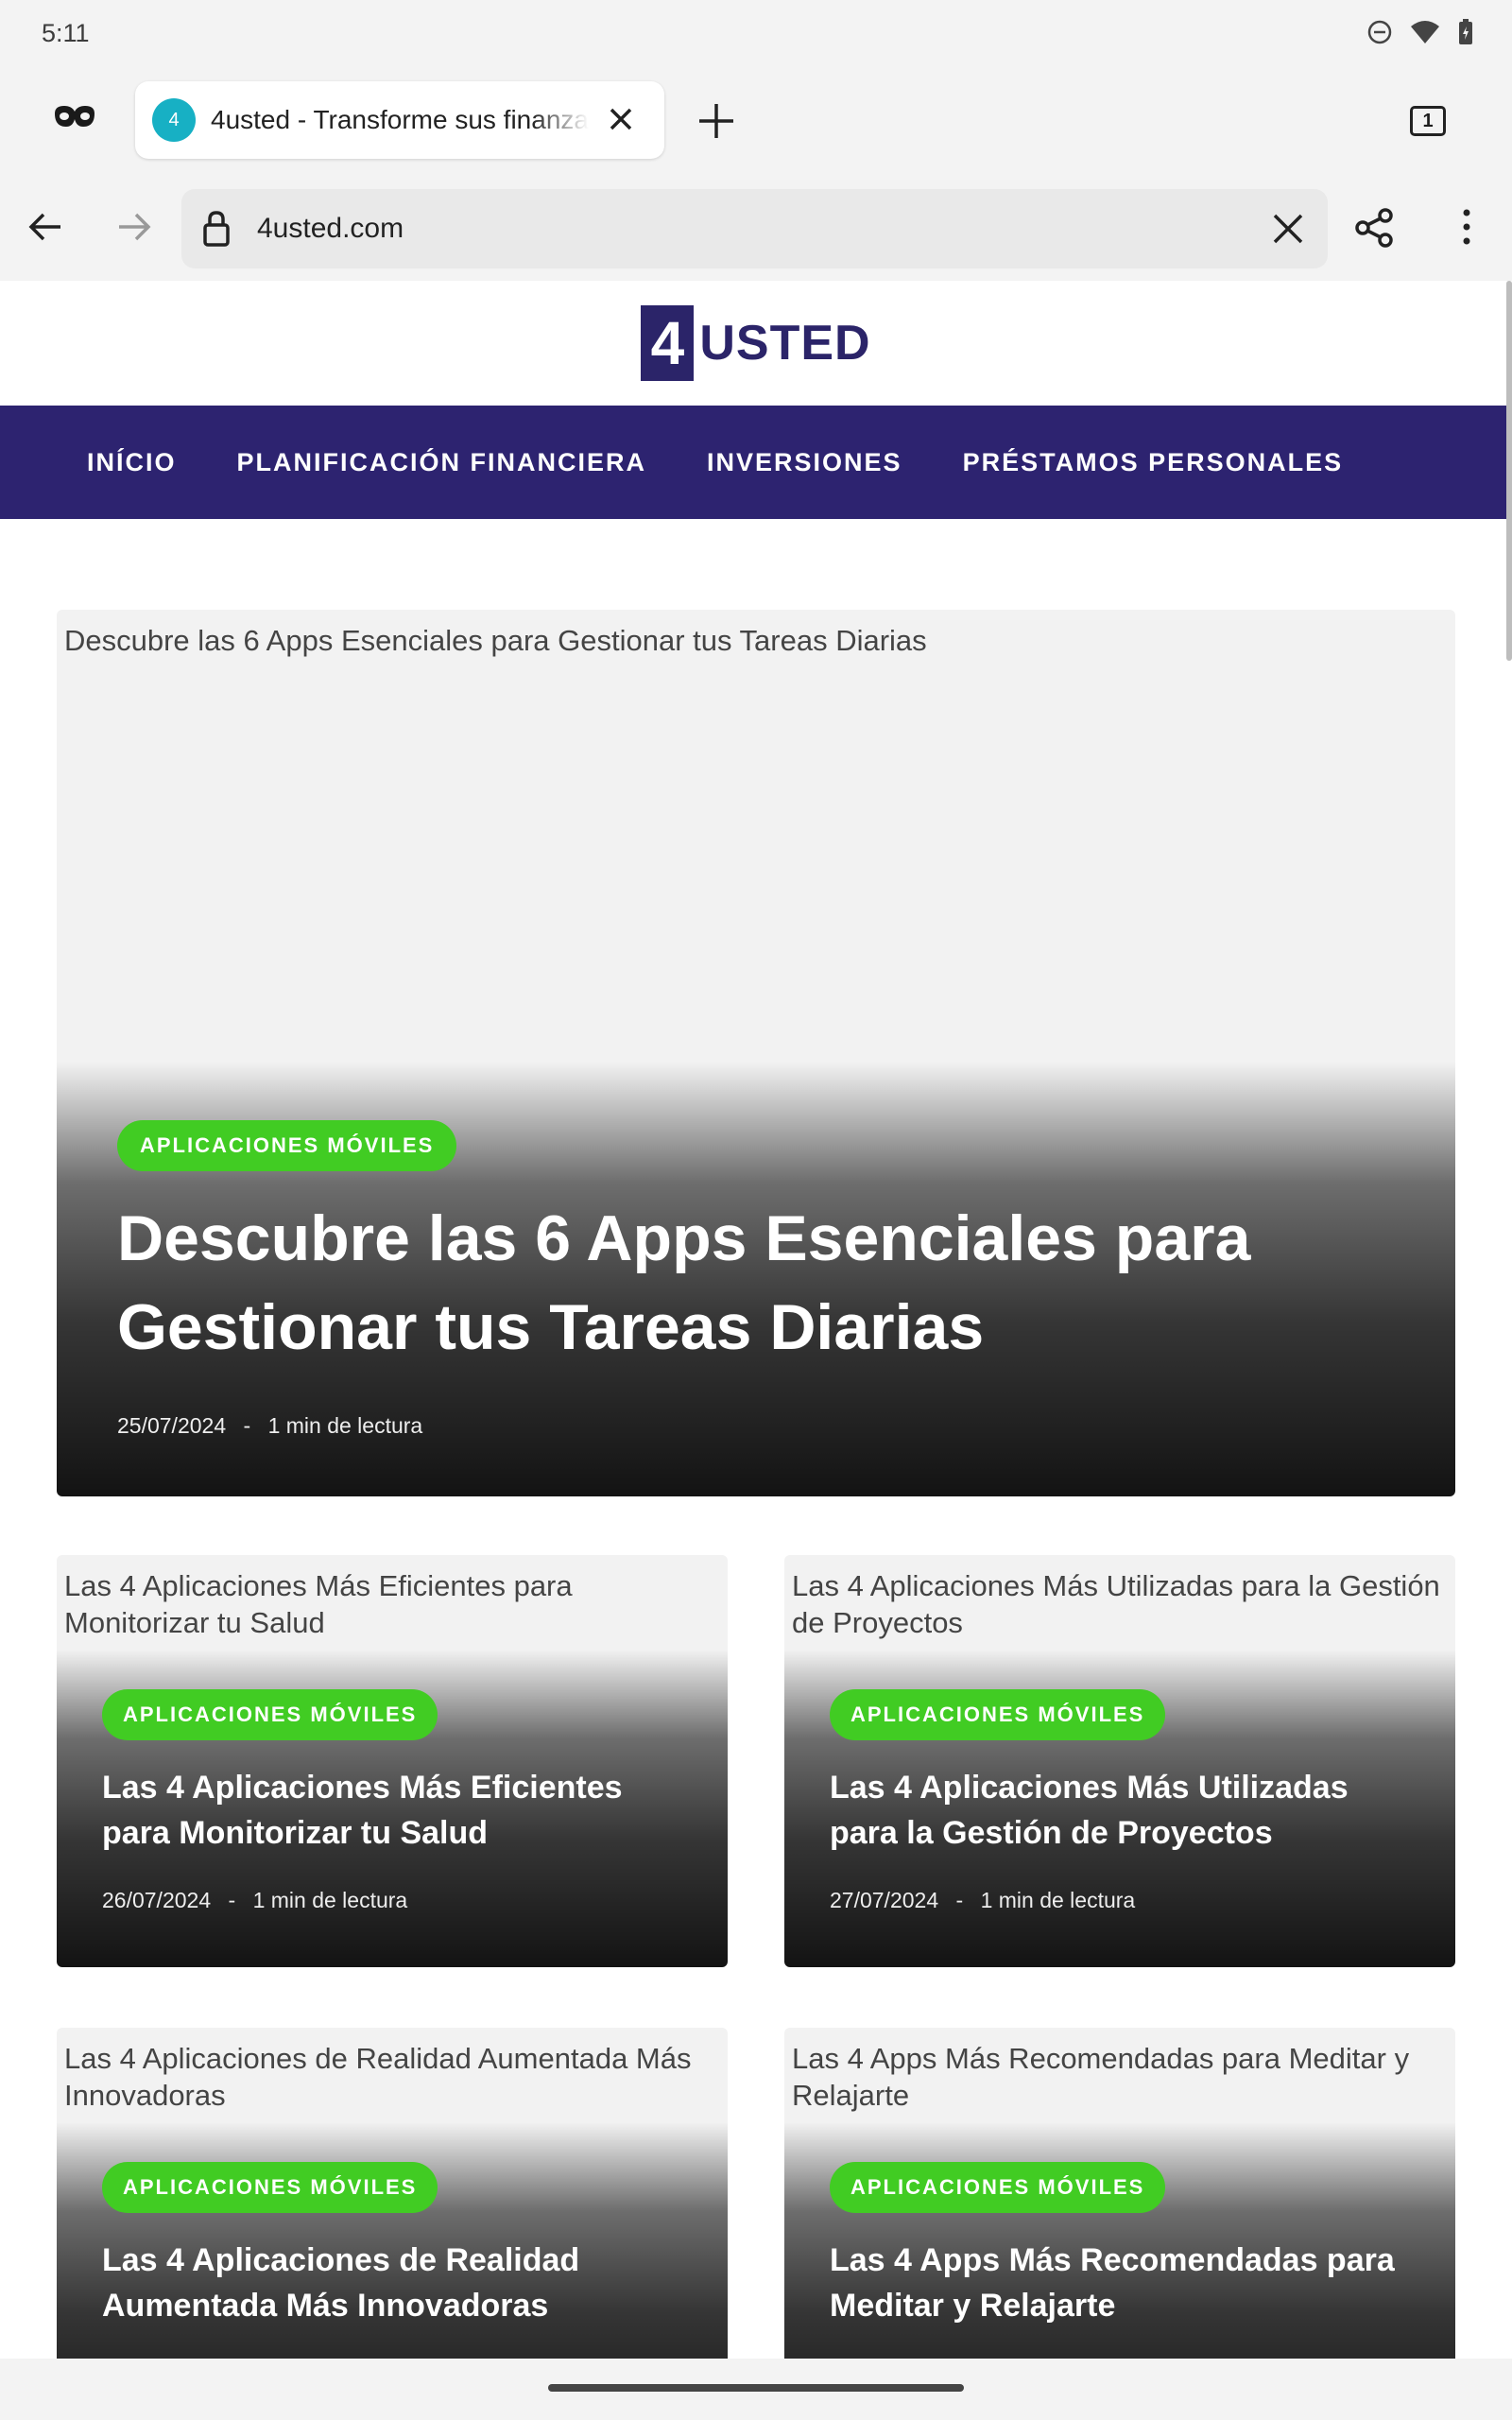 The height and width of the screenshot is (2420, 1512). I want to click on tab-count-button: 1, so click(1428, 121).